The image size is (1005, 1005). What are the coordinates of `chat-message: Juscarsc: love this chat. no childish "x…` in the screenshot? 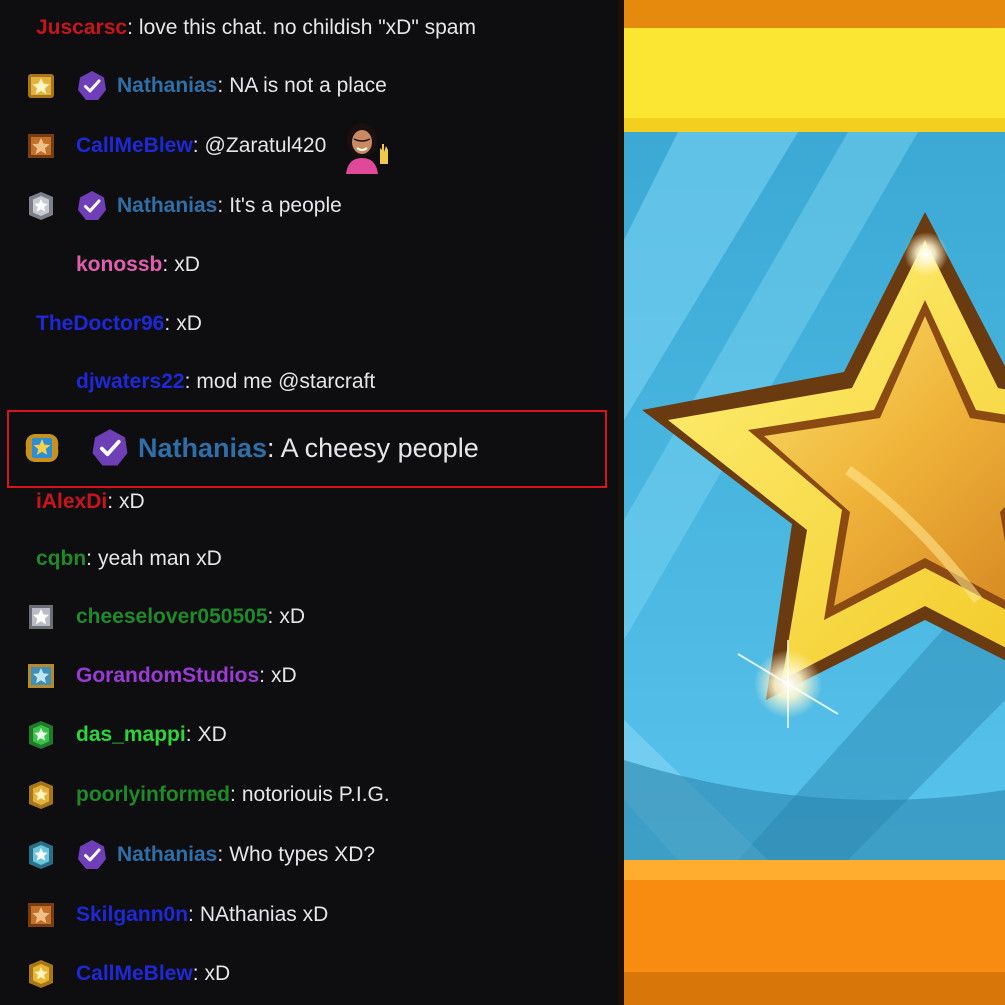 It's located at (309, 28).